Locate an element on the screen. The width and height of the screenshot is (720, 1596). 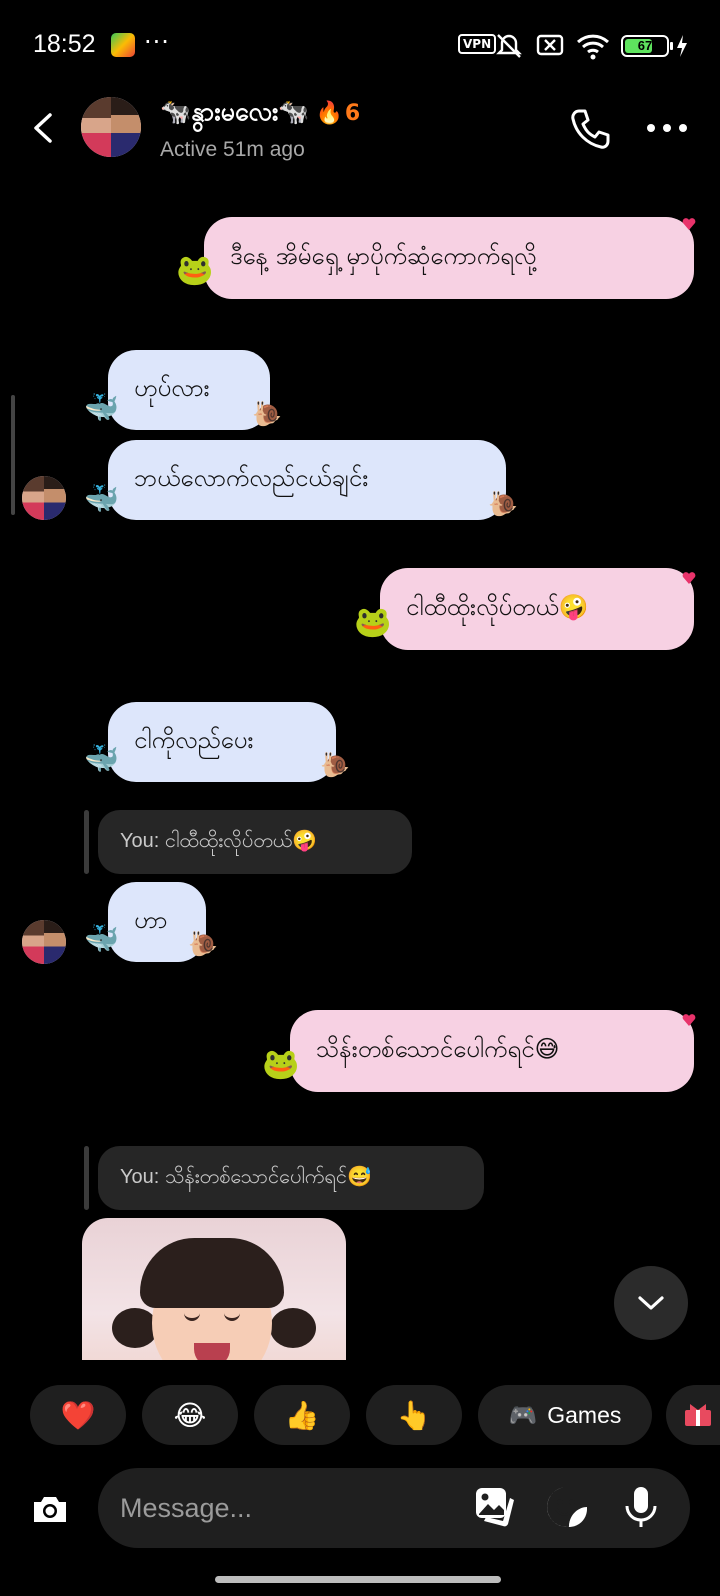
home-indicator is located at coordinates (358, 1579).